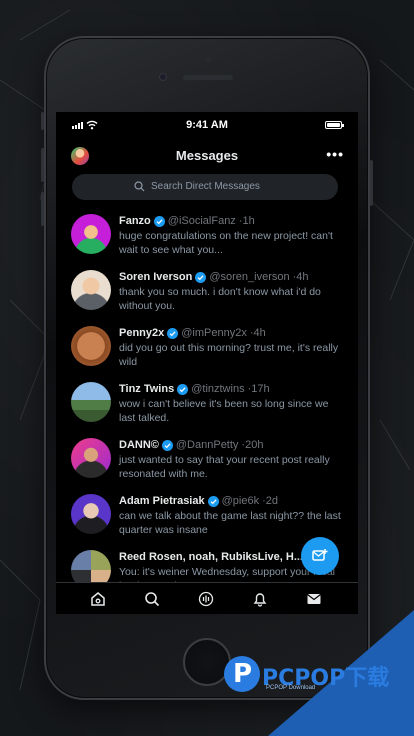 Image resolution: width=414 pixels, height=736 pixels. Describe the element at coordinates (98, 599) in the screenshot. I see `home-icon` at that location.